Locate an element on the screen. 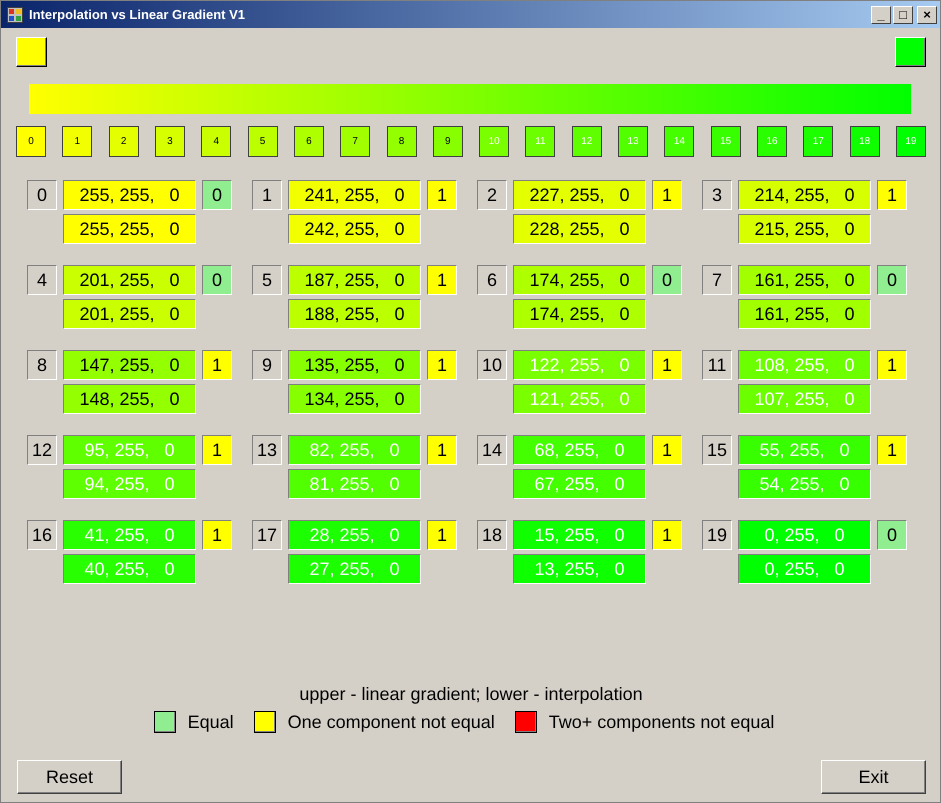  index-label: 11 is located at coordinates (717, 365).